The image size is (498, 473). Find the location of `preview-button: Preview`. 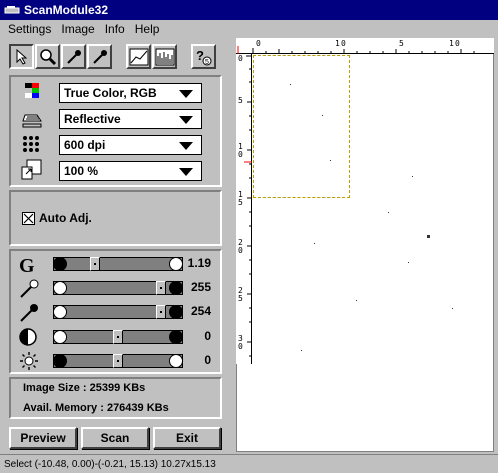

preview-button: Preview is located at coordinates (43, 438).